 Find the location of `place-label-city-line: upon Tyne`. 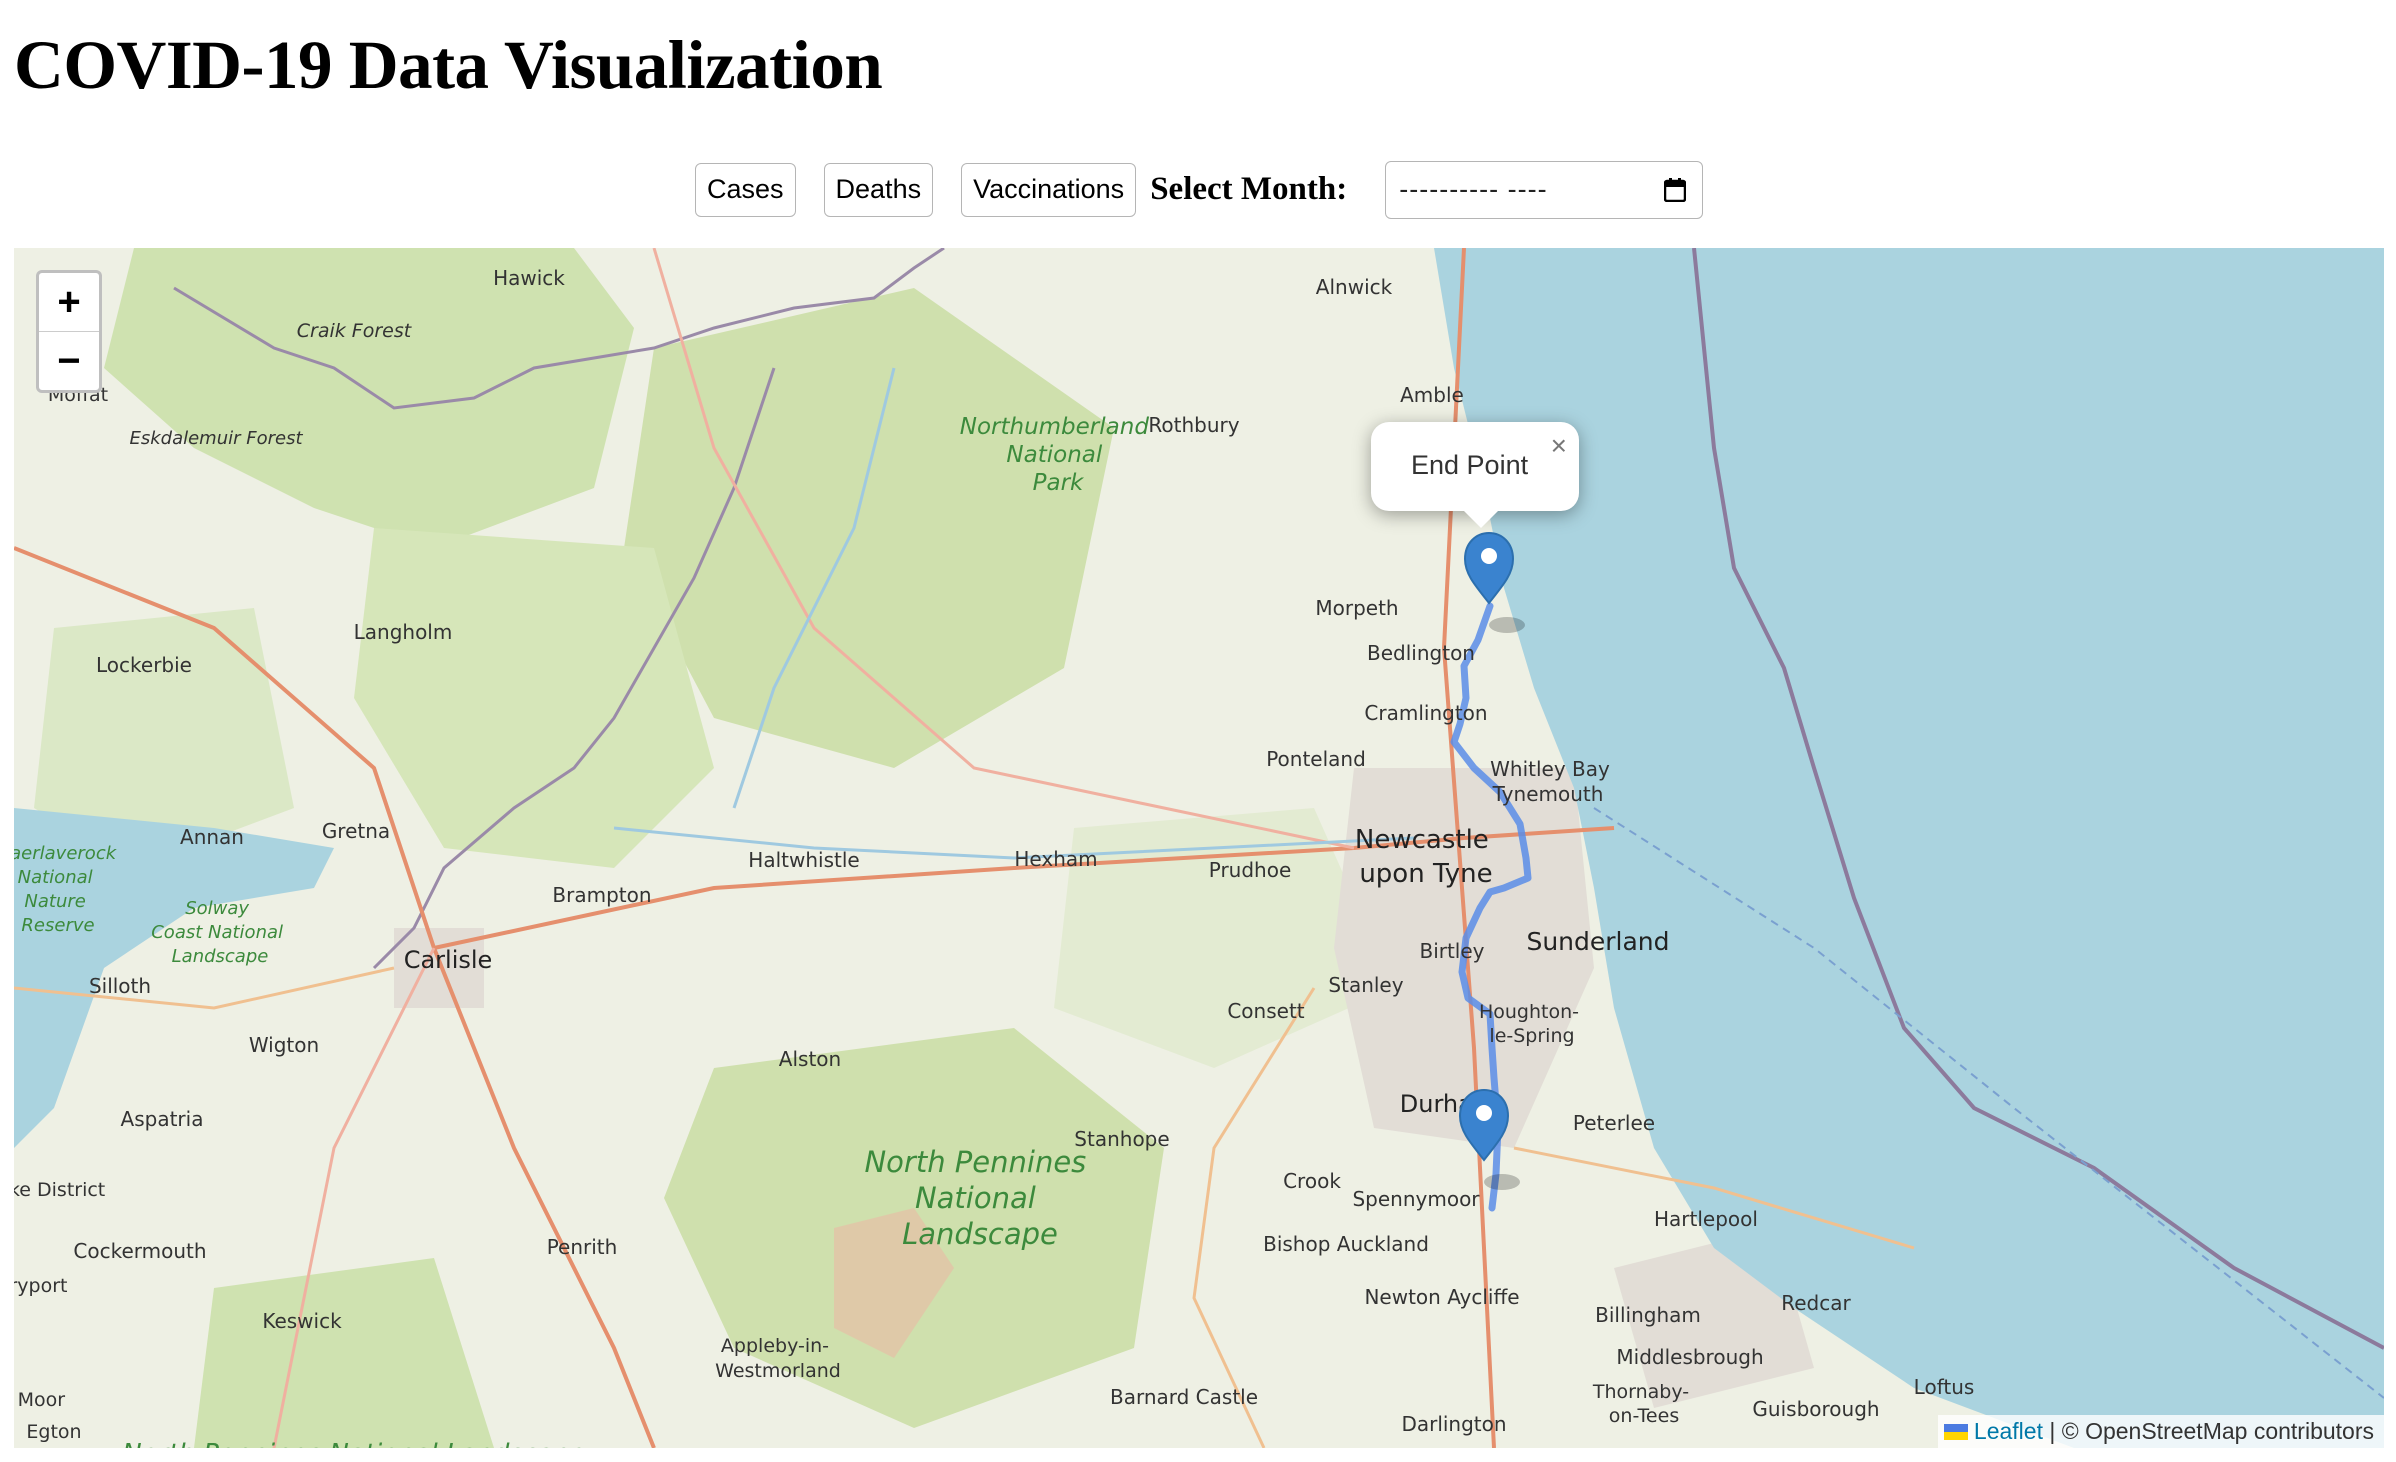

place-label-city-line: upon Tyne is located at coordinates (1425, 874).